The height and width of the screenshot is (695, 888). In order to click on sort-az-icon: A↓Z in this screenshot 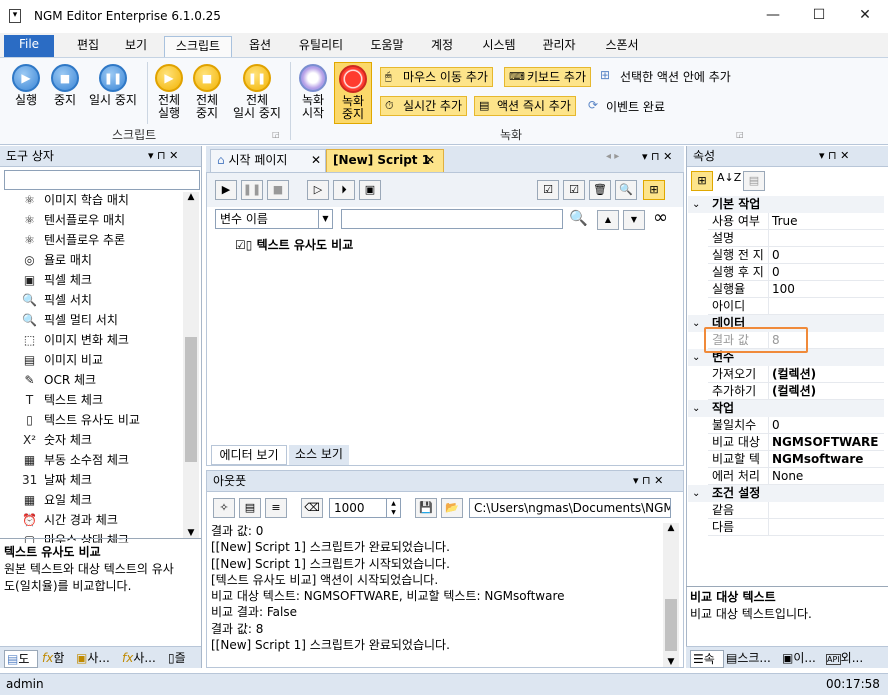, I will do `click(729, 177)`.